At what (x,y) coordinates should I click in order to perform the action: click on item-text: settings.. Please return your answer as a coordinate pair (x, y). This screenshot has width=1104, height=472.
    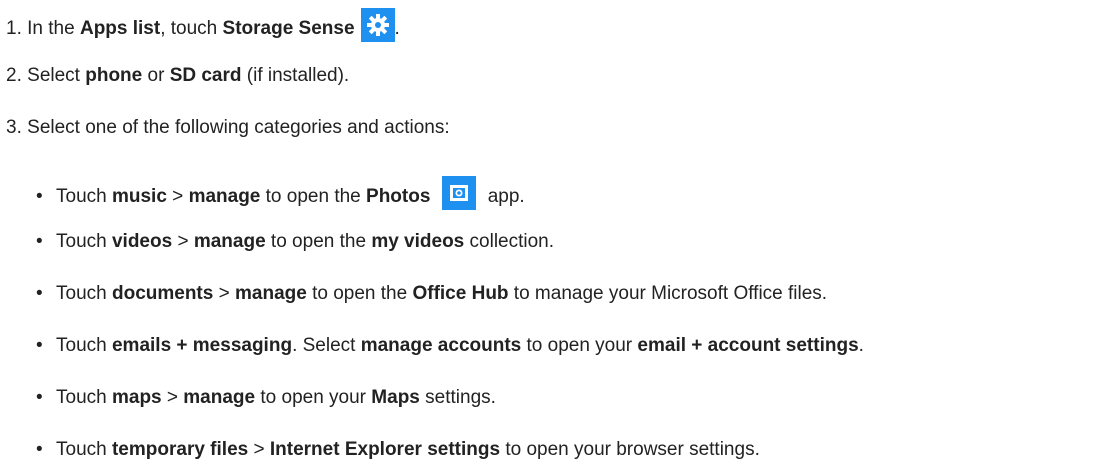
    Looking at the image, I should click on (457, 397).